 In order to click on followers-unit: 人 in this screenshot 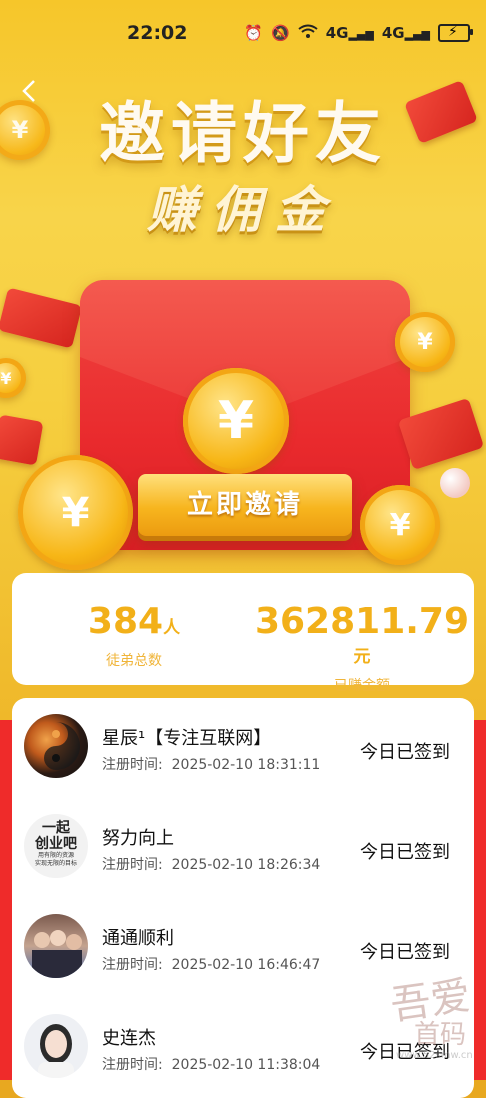, I will do `click(172, 628)`.